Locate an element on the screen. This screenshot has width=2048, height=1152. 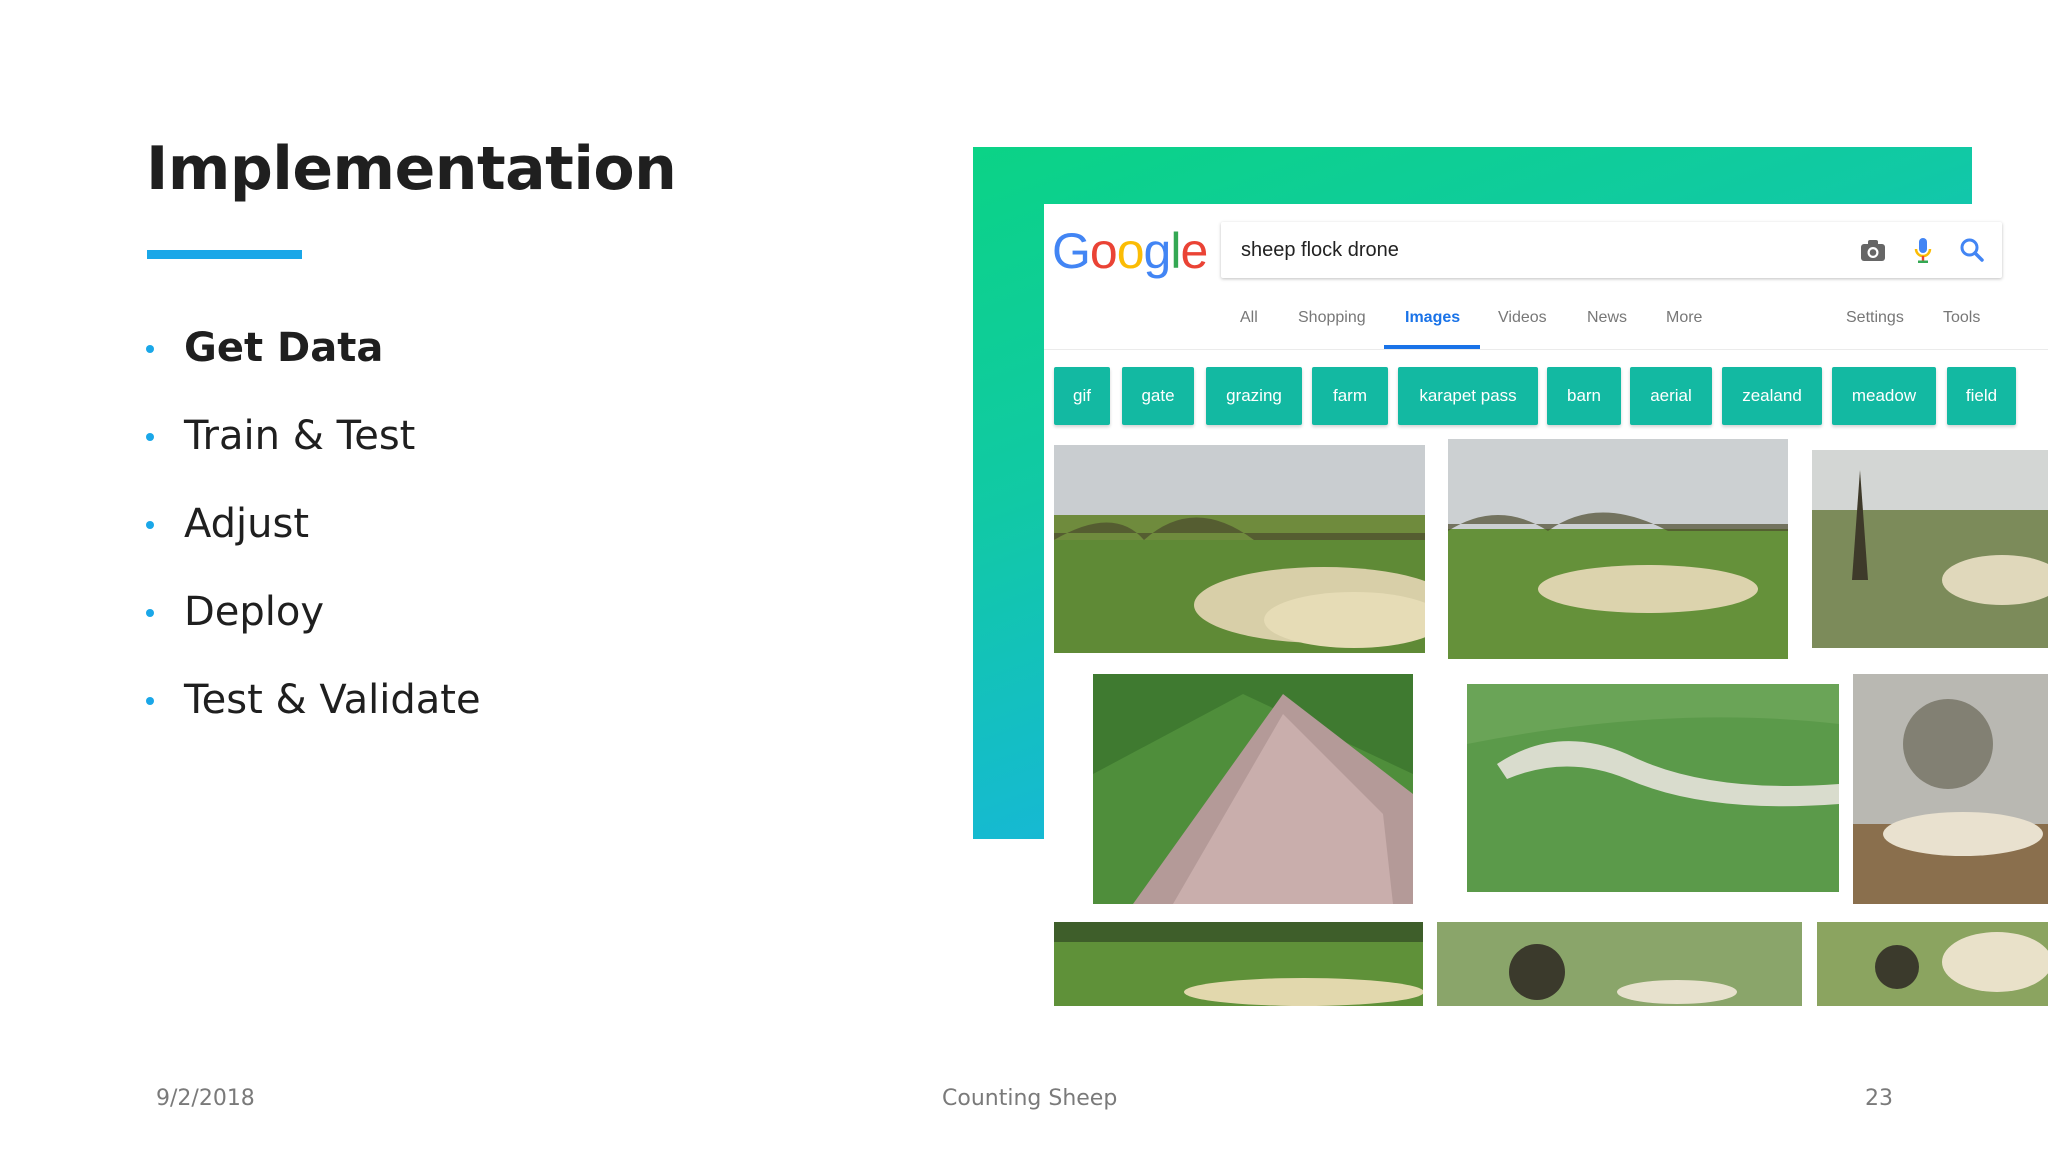
filter-chip: karapet pass is located at coordinates (1468, 396).